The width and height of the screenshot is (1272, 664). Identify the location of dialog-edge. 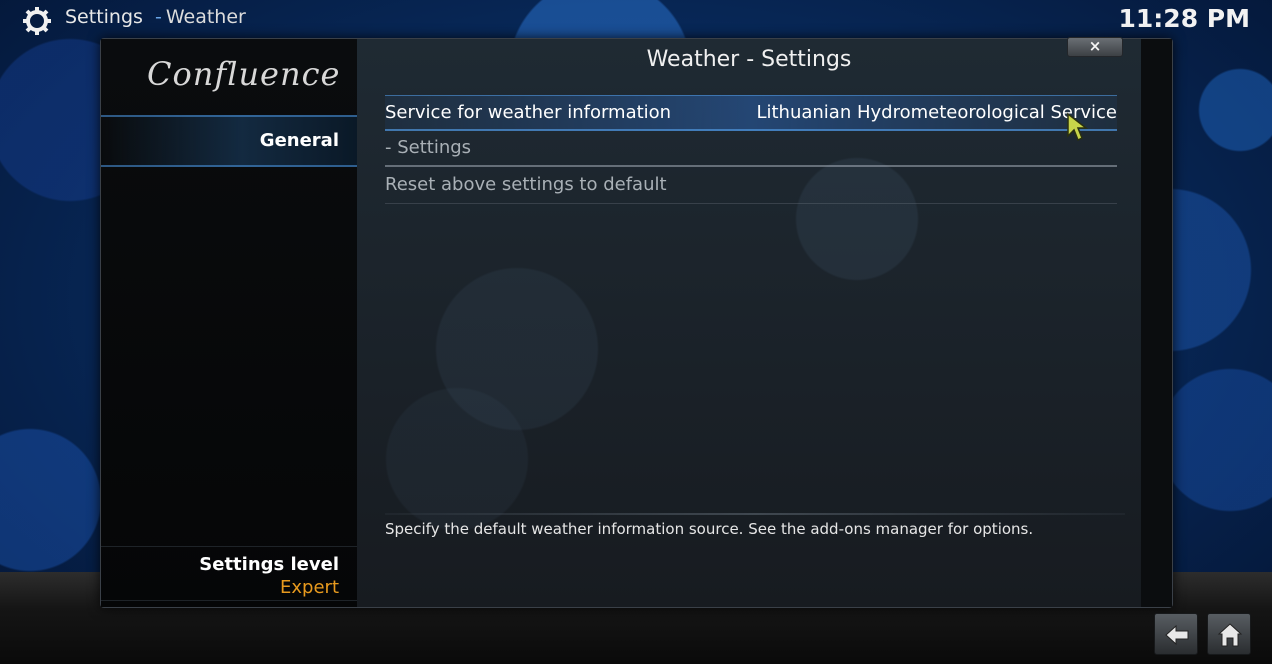
(1156, 323).